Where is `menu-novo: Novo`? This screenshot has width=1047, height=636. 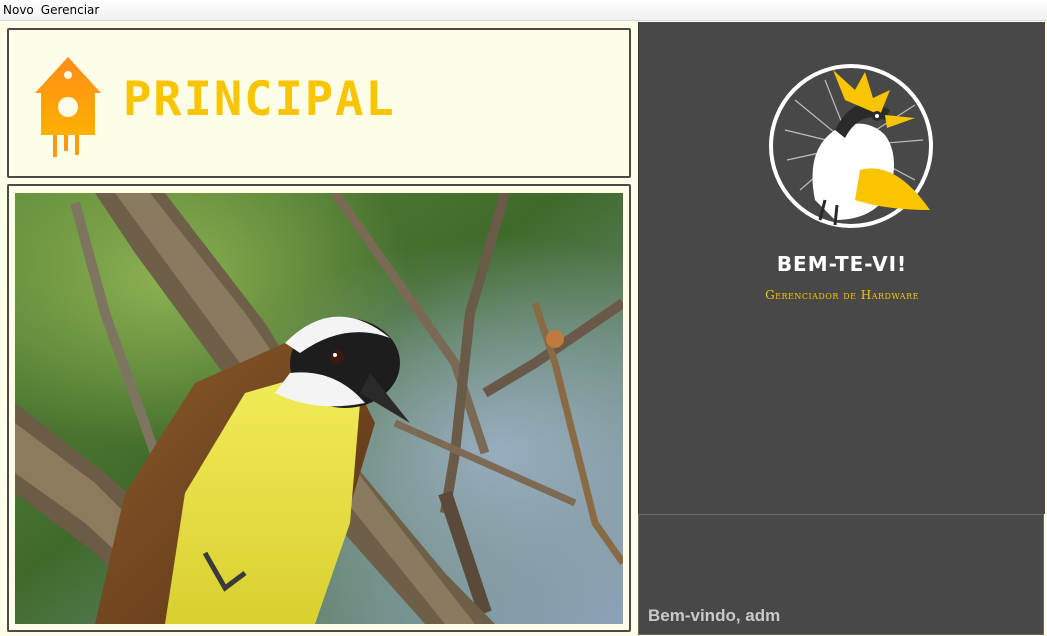
menu-novo: Novo is located at coordinates (19, 10).